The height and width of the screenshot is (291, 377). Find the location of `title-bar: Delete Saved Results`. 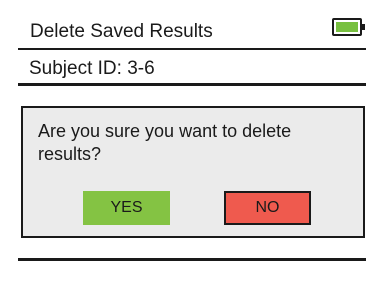

title-bar: Delete Saved Results is located at coordinates (192, 30).